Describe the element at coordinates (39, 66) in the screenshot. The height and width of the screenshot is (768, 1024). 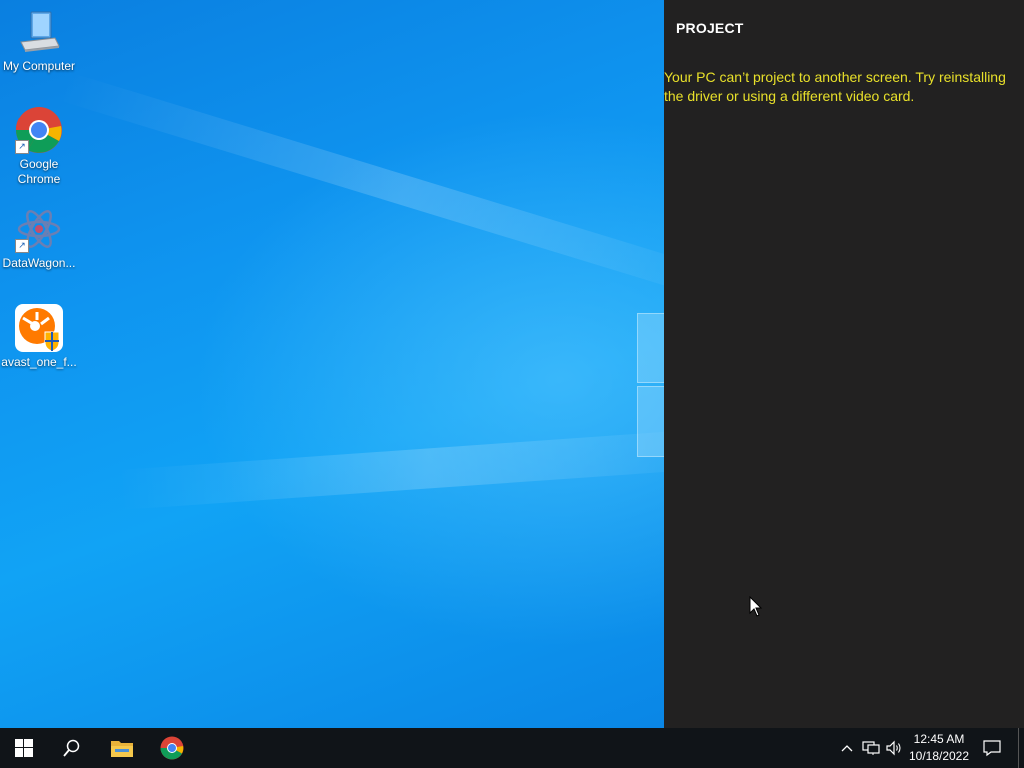
I see `desktop-icon-label: My Computer` at that location.